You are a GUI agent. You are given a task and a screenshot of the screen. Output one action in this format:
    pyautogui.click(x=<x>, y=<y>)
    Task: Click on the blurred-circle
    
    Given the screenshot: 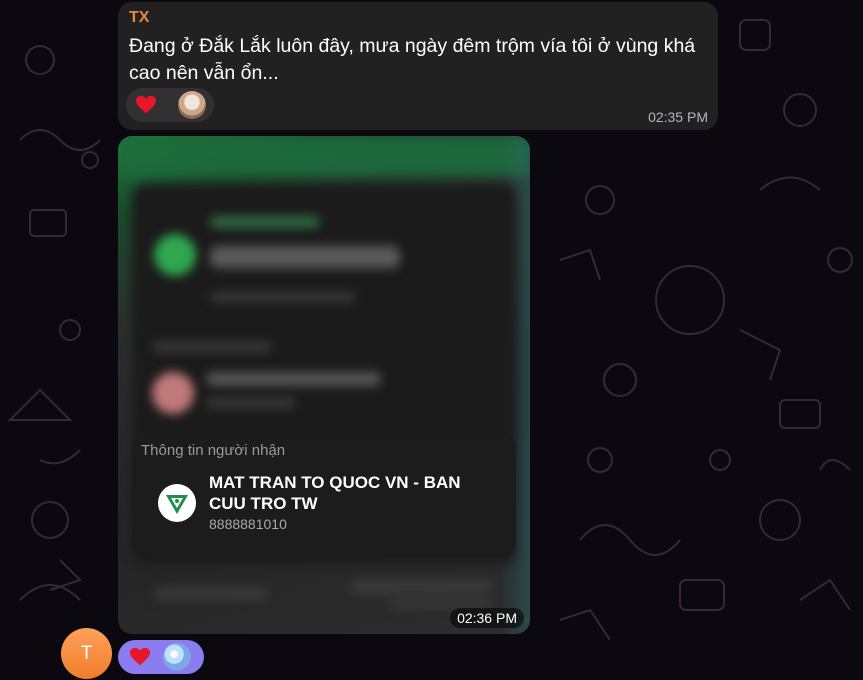 What is the action you would take?
    pyautogui.click(x=175, y=255)
    